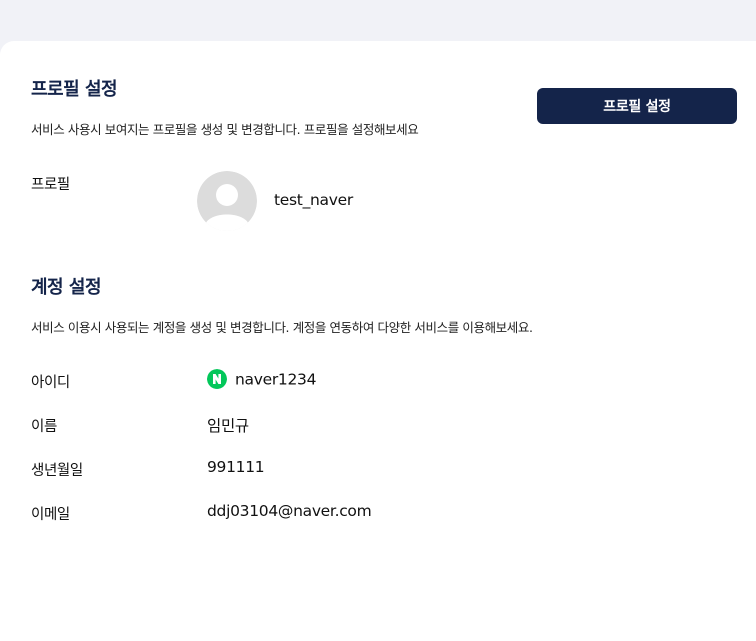 This screenshot has width=756, height=641. Describe the element at coordinates (289, 511) in the screenshot. I see `account-email-value: ddj03104@naver.com` at that location.